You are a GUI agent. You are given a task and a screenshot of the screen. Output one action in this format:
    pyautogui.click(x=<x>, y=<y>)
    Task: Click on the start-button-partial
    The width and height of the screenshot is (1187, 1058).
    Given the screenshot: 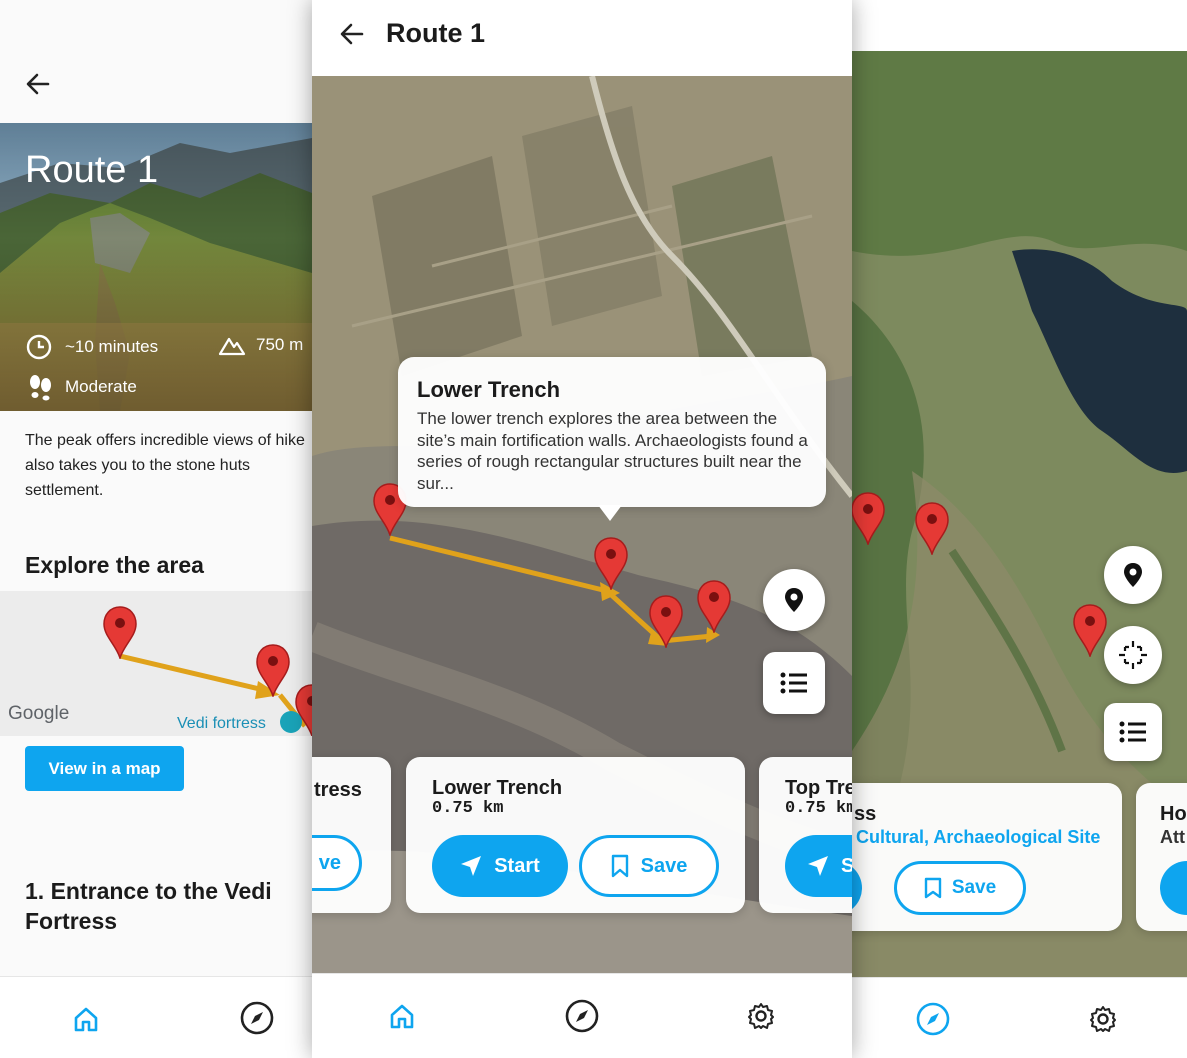 What is the action you would take?
    pyautogui.click(x=857, y=888)
    